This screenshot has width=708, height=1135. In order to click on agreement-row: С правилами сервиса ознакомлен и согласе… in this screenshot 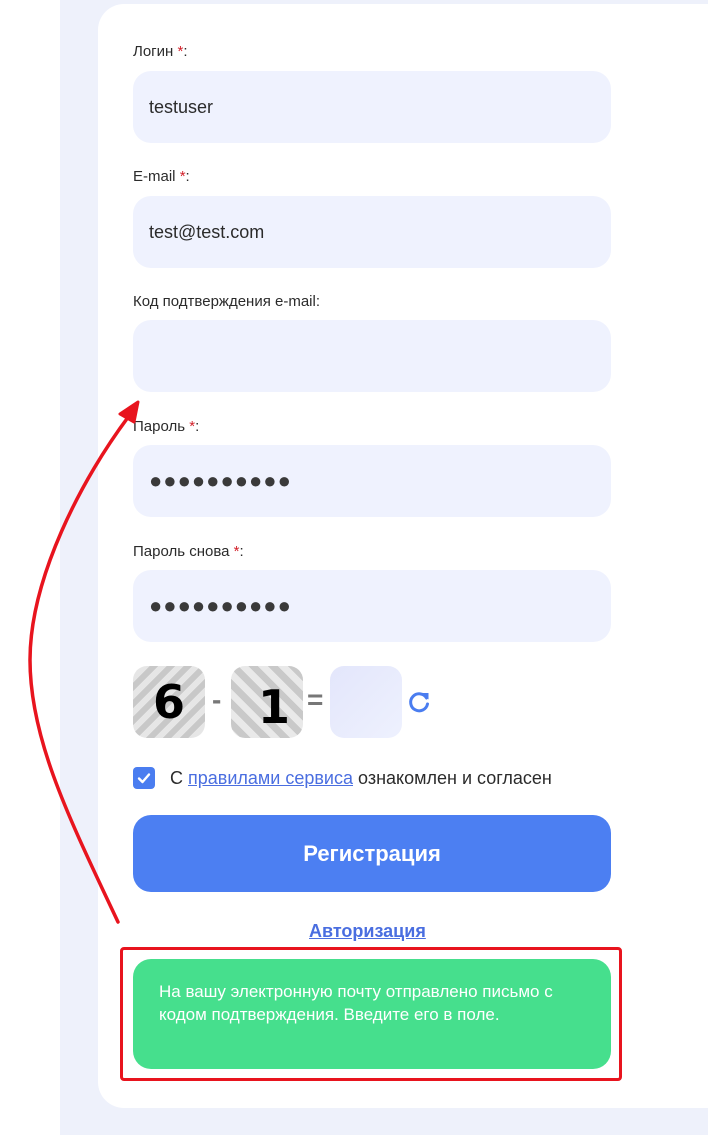, I will do `click(342, 778)`.